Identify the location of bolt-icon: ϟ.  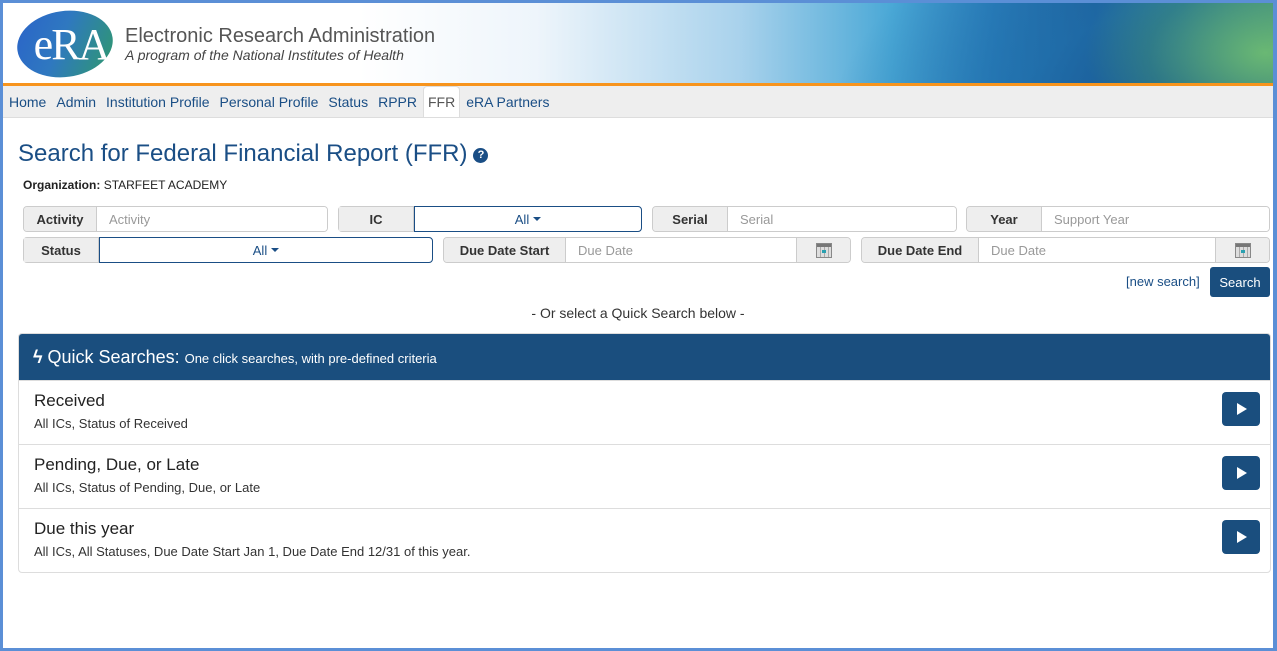
(38, 356).